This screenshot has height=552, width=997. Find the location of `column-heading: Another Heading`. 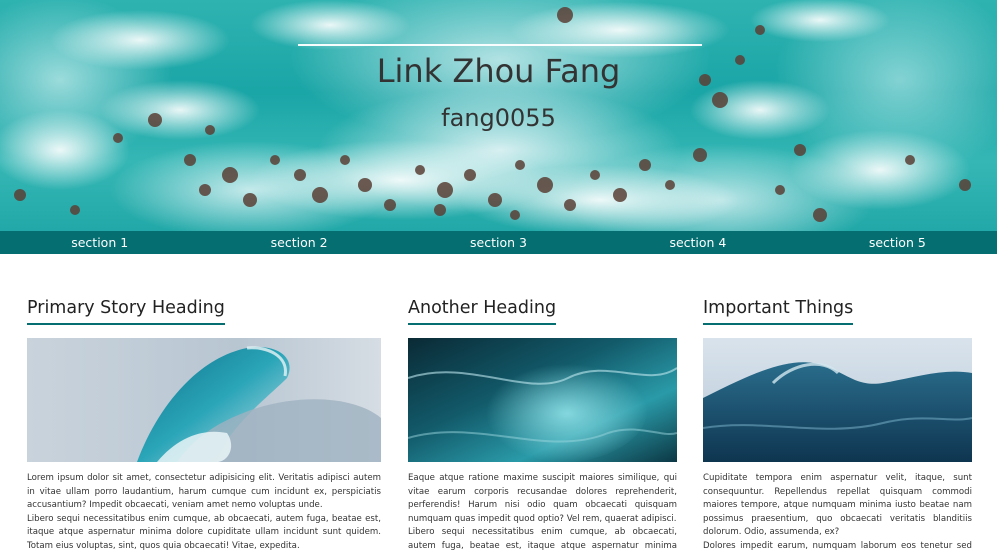

column-heading: Another Heading is located at coordinates (482, 311).